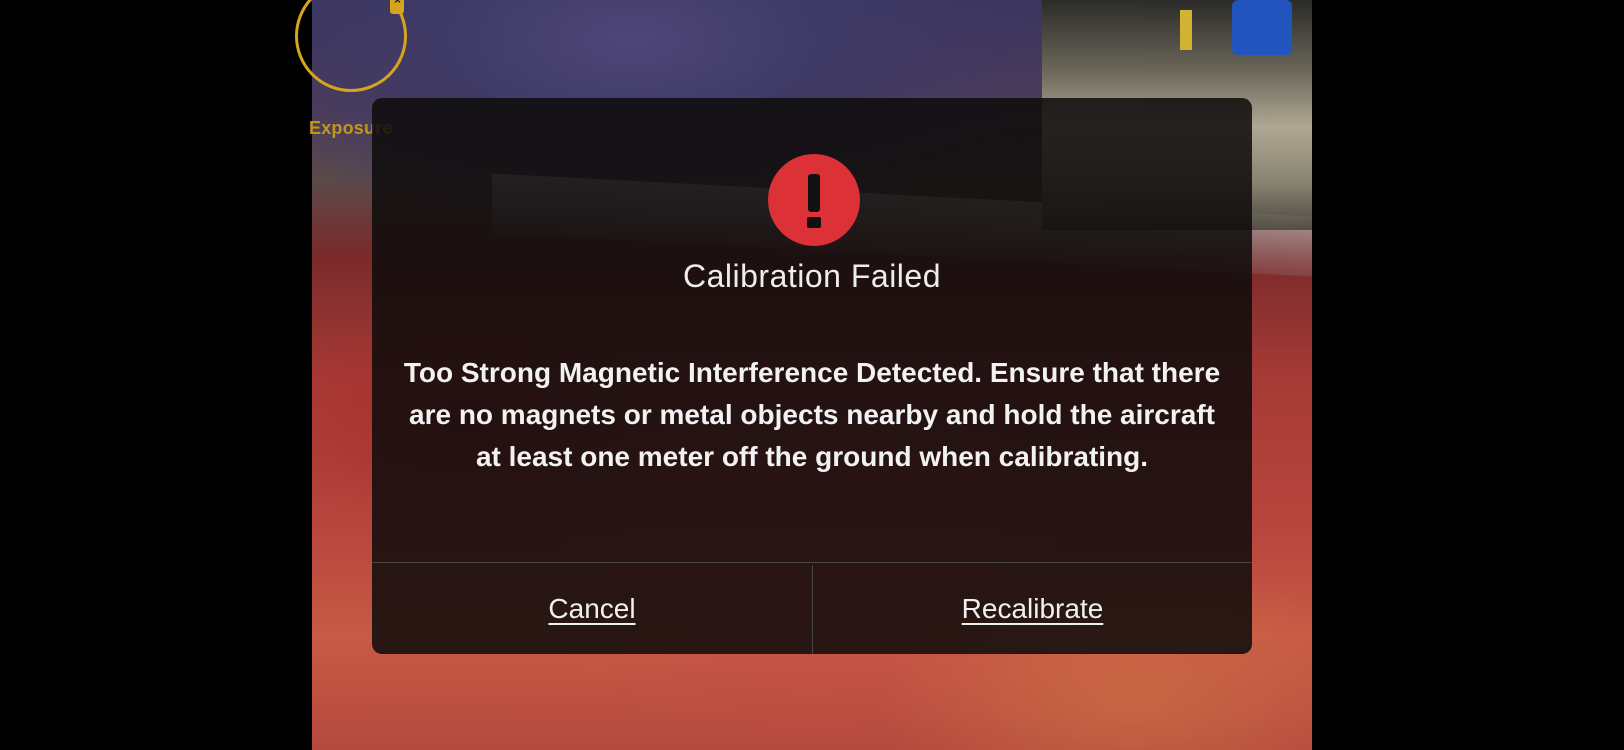 The width and height of the screenshot is (1624, 750). I want to click on recalibrate-button: Recalibrate, so click(1032, 608).